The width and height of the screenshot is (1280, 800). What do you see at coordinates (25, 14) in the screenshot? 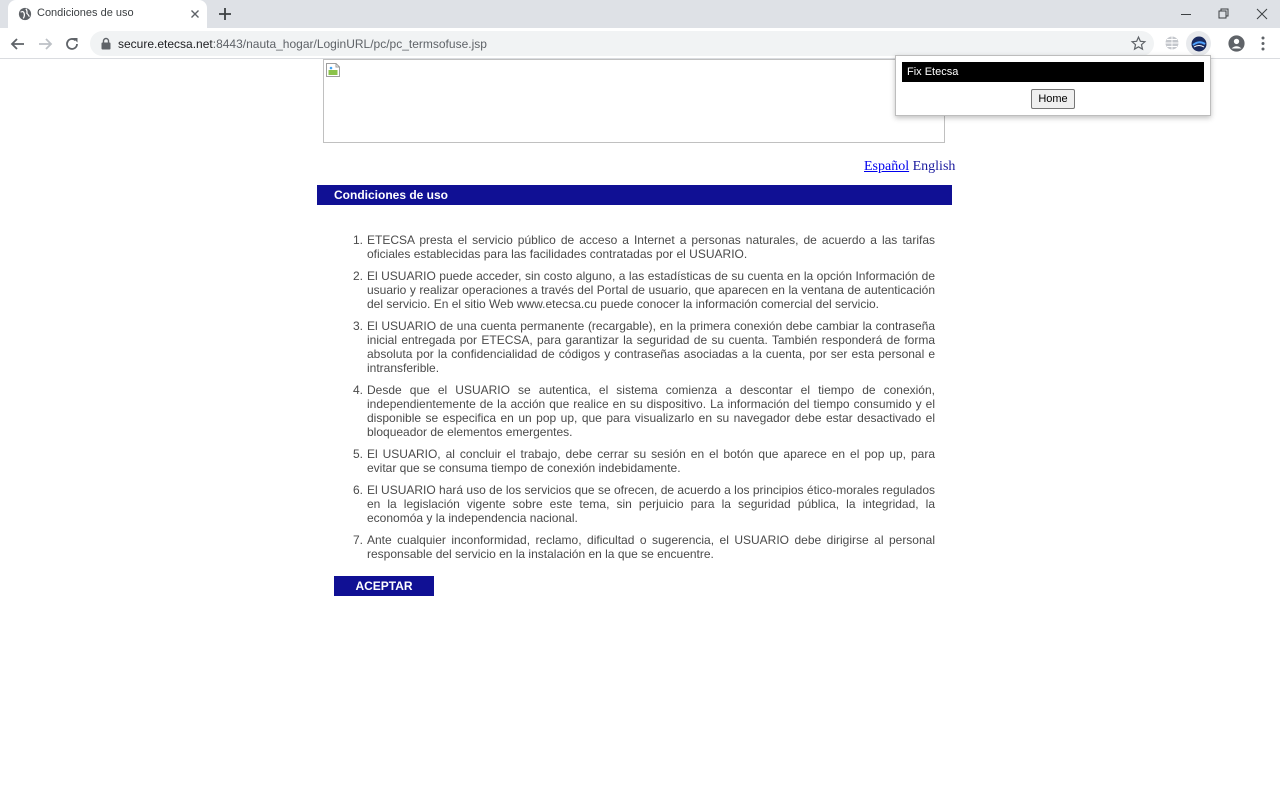
I see `globe-icon` at bounding box center [25, 14].